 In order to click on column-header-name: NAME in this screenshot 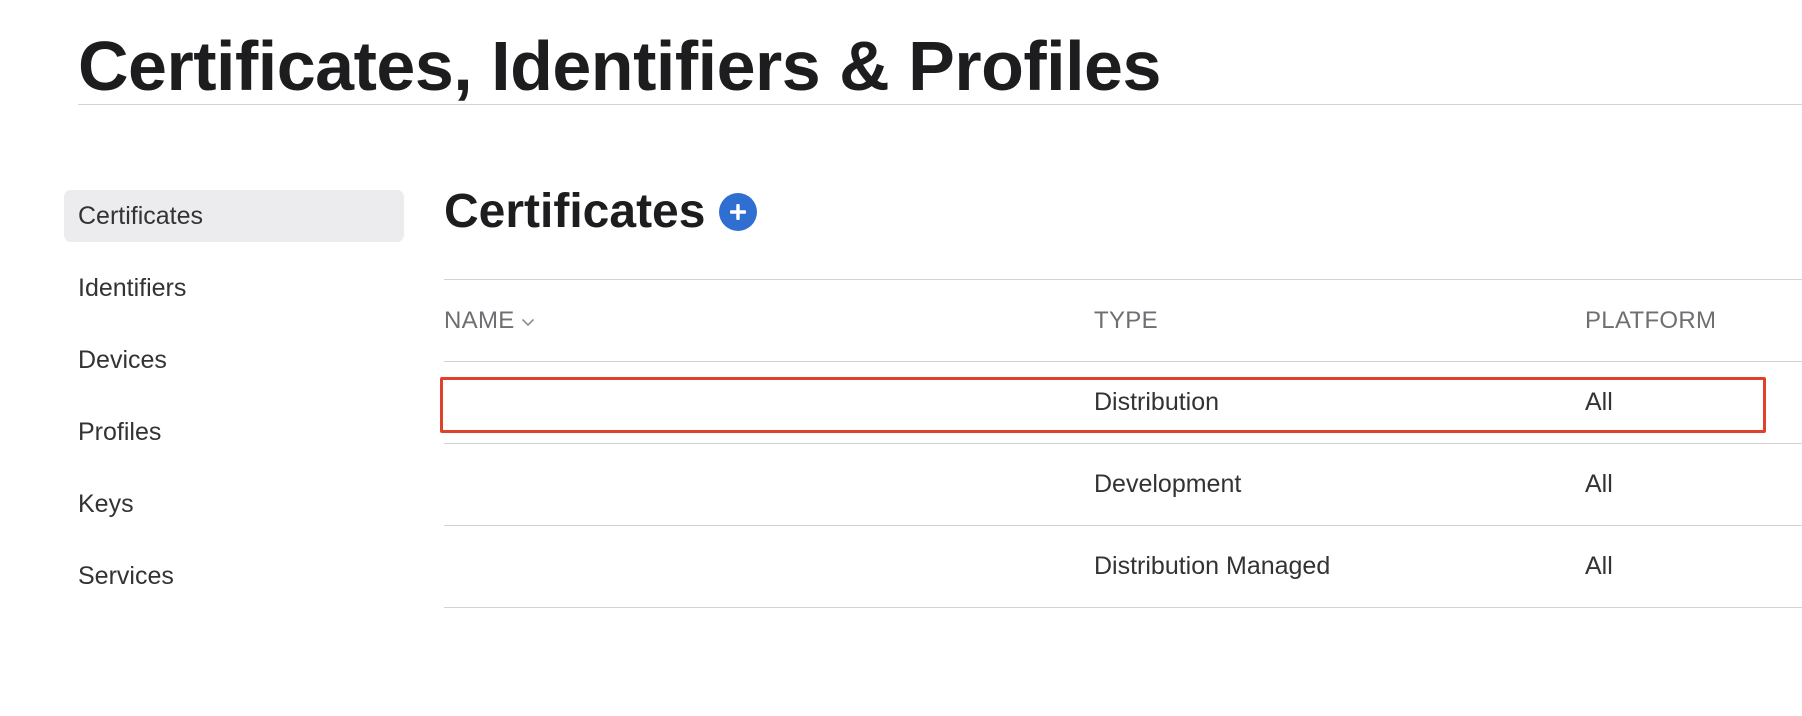, I will do `click(489, 320)`.